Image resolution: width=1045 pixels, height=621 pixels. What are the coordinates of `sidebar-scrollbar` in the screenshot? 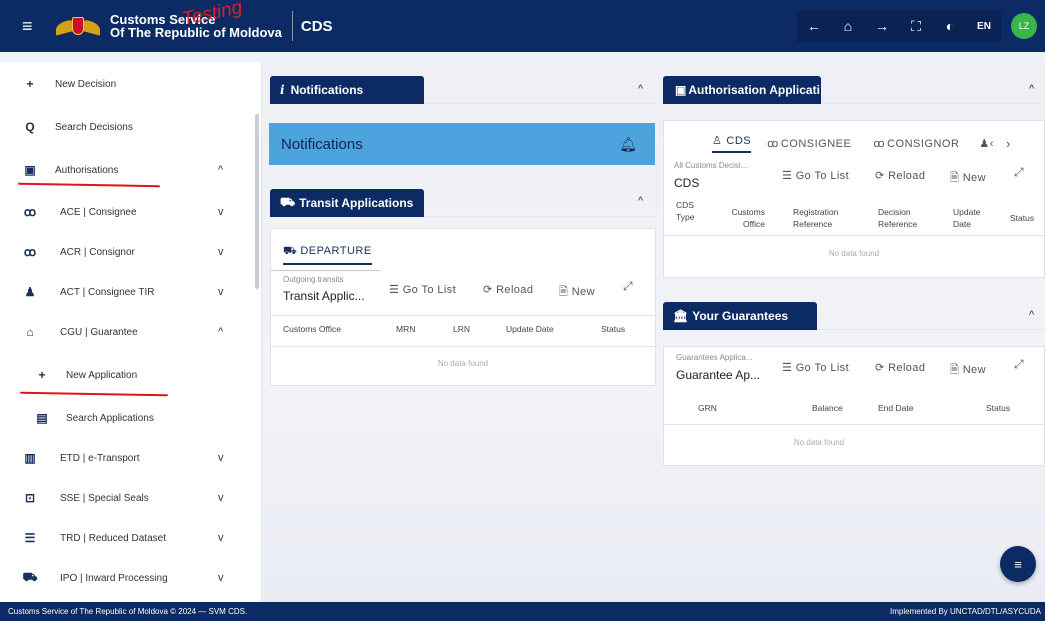 It's located at (257, 201).